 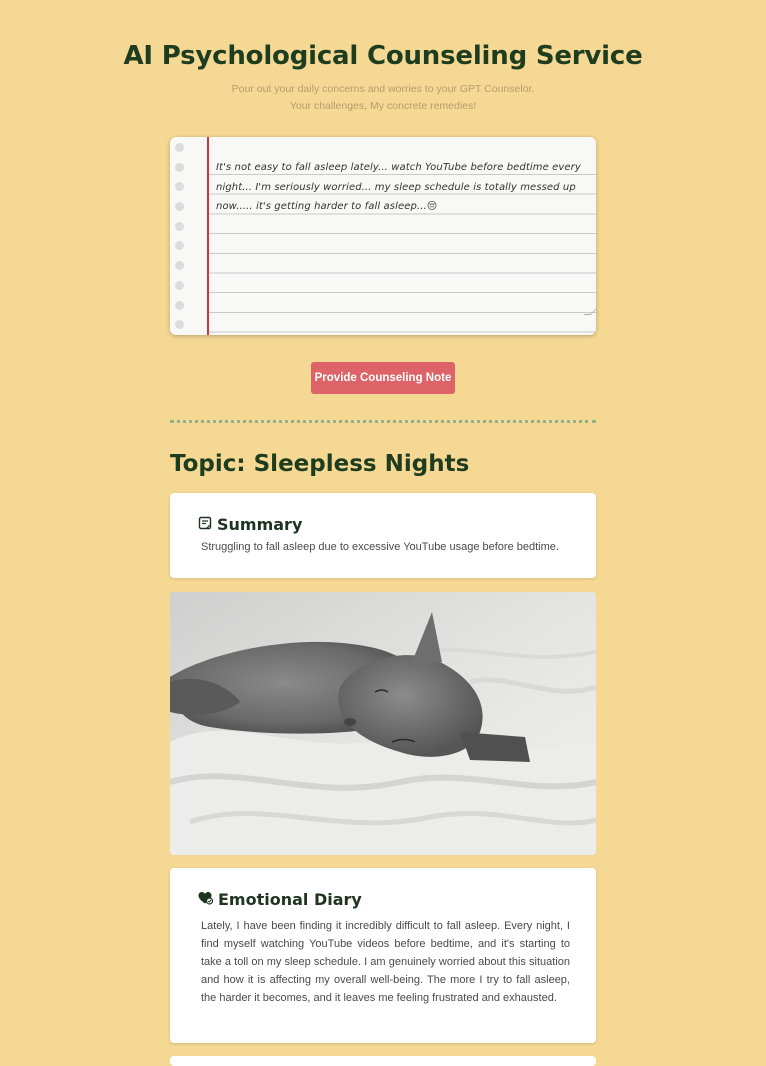 I want to click on heart-icon, so click(x=206, y=899).